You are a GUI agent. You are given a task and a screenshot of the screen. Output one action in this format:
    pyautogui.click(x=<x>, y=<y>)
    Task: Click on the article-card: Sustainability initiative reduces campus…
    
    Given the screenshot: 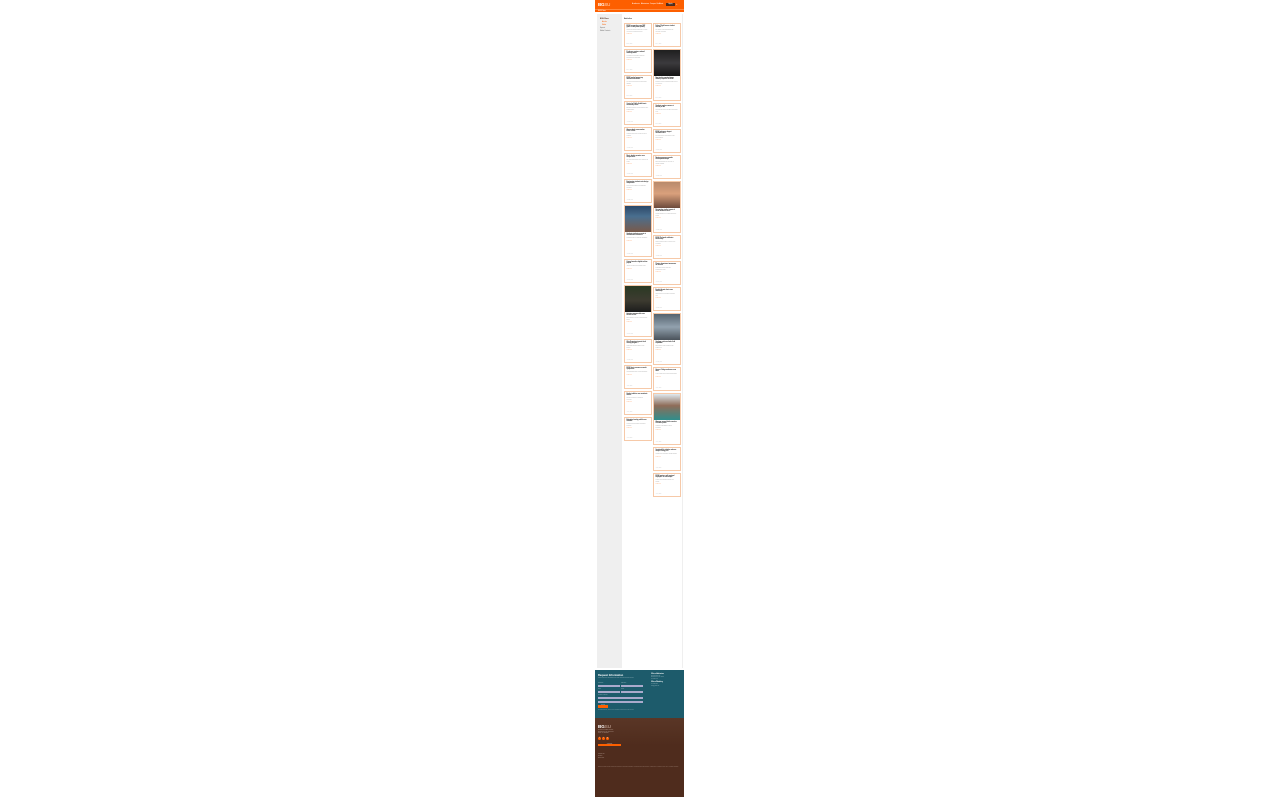 What is the action you would take?
    pyautogui.click(x=666, y=459)
    